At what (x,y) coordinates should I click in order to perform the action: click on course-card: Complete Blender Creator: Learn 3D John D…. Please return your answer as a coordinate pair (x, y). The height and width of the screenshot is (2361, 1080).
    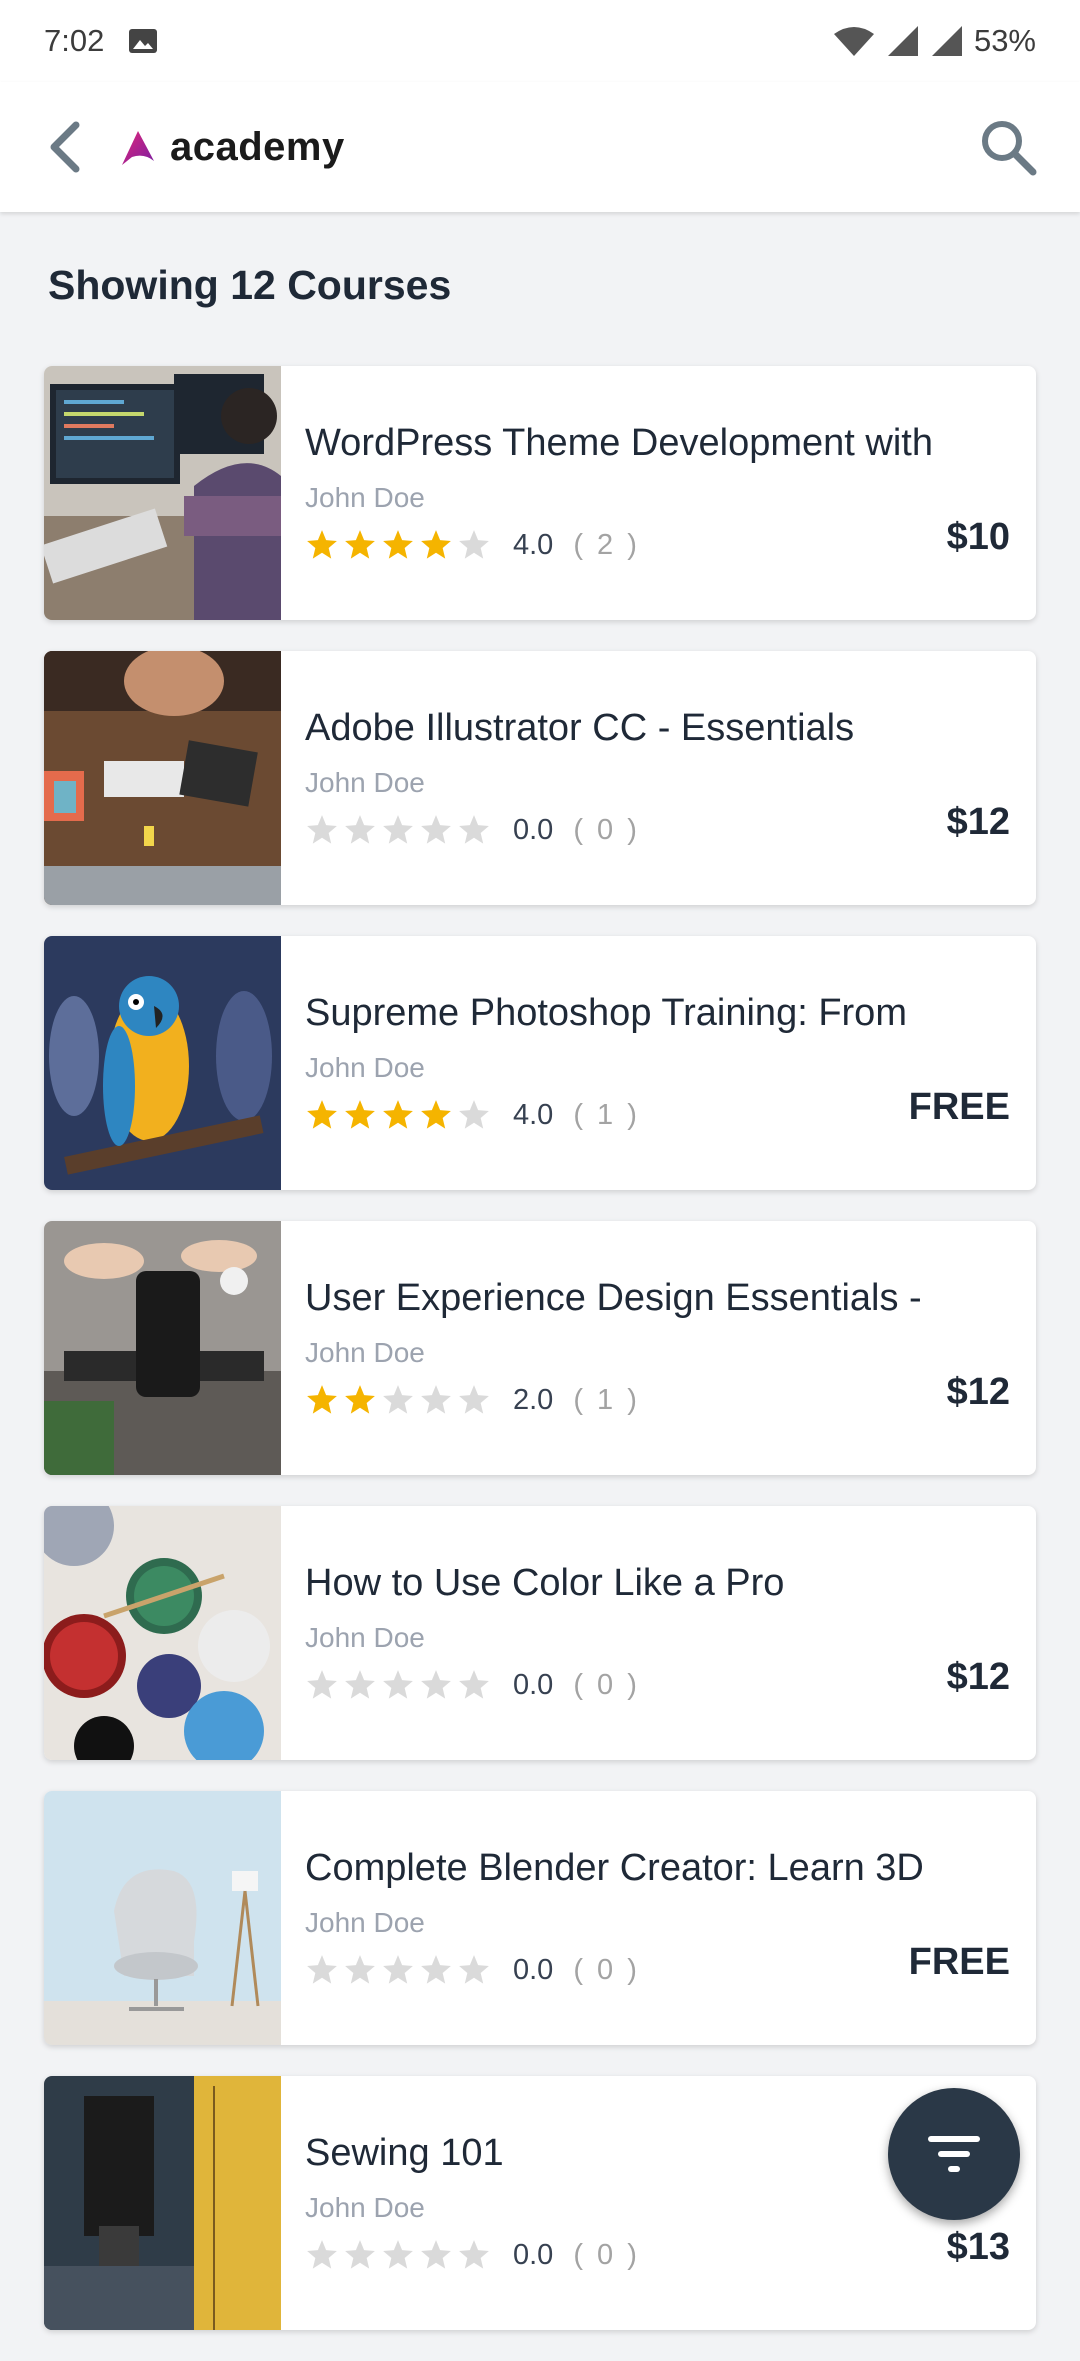
    Looking at the image, I should click on (540, 1918).